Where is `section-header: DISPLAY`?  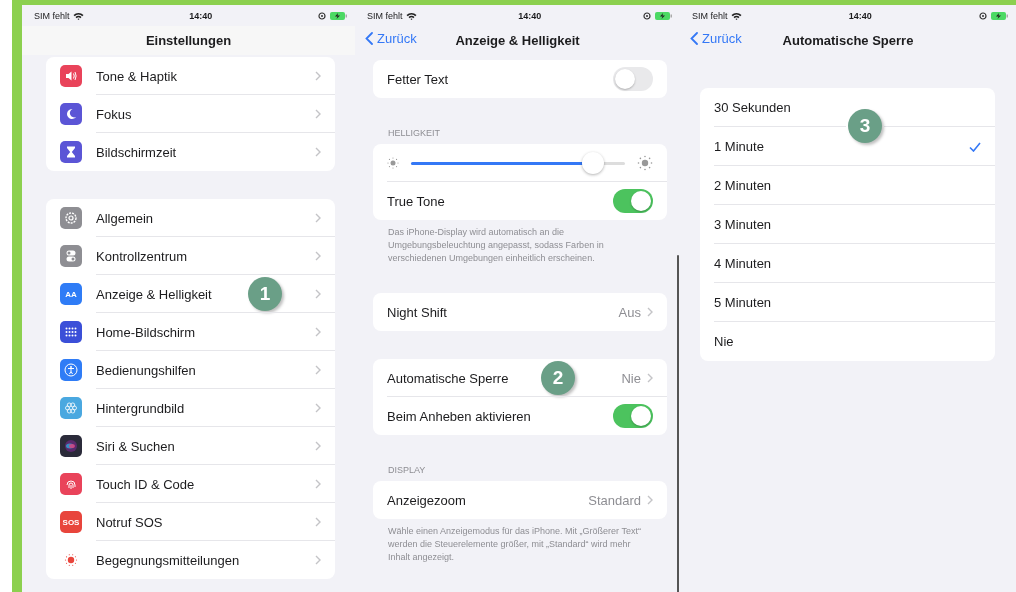
section-header: DISPLAY is located at coordinates (407, 470).